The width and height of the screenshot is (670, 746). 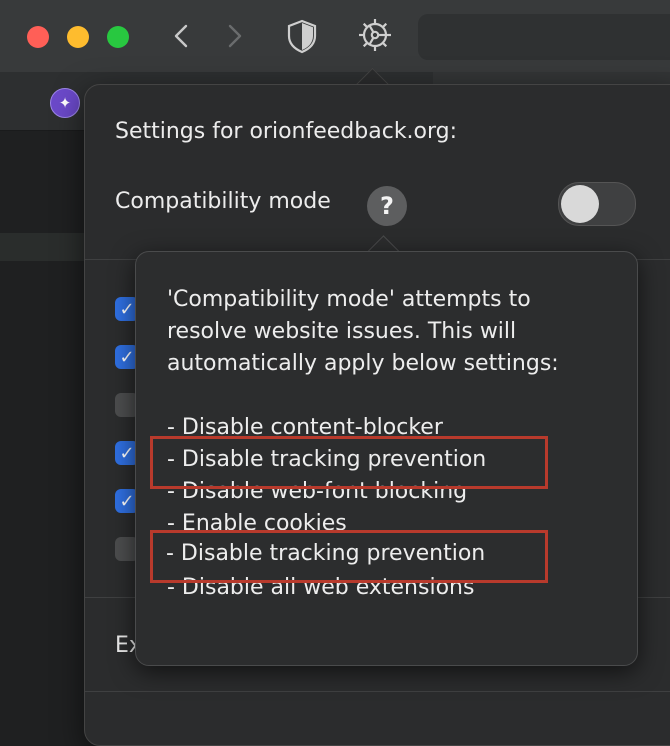 I want to click on zoom-window-button, so click(x=118, y=37).